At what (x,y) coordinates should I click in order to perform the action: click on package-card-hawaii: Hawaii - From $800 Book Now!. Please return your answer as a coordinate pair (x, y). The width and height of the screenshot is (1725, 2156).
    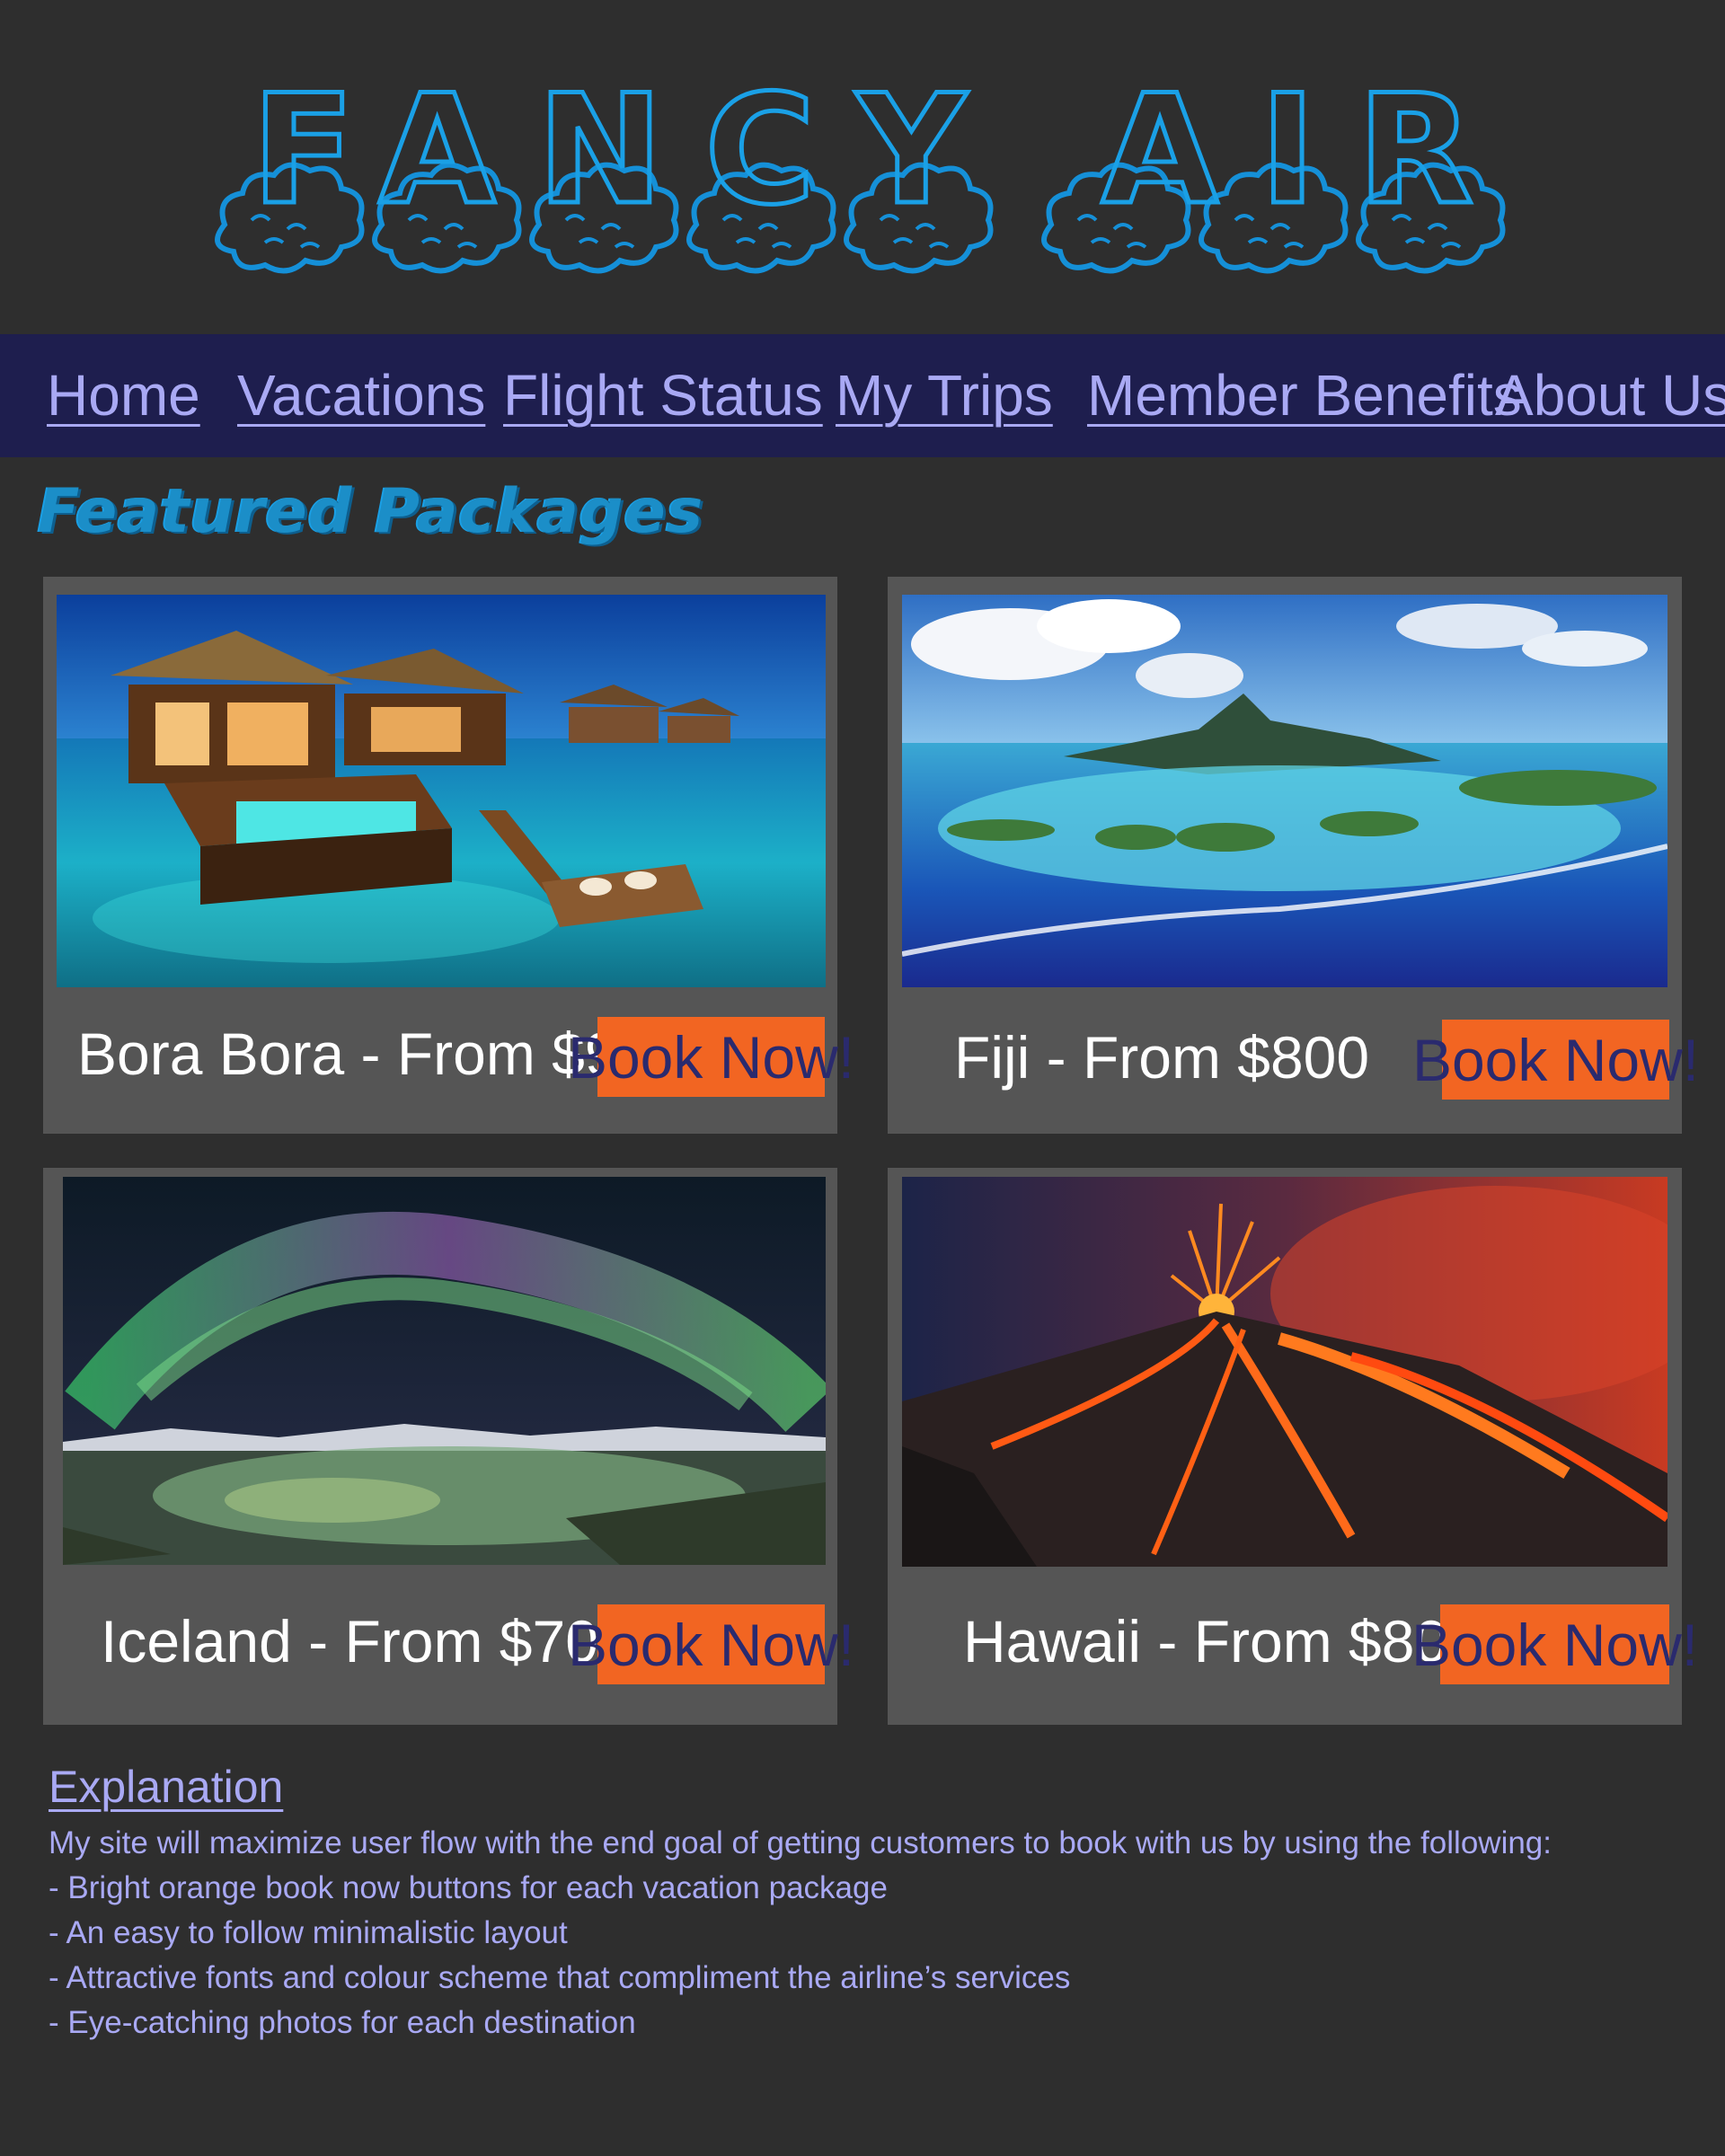
    Looking at the image, I should click on (1293, 1447).